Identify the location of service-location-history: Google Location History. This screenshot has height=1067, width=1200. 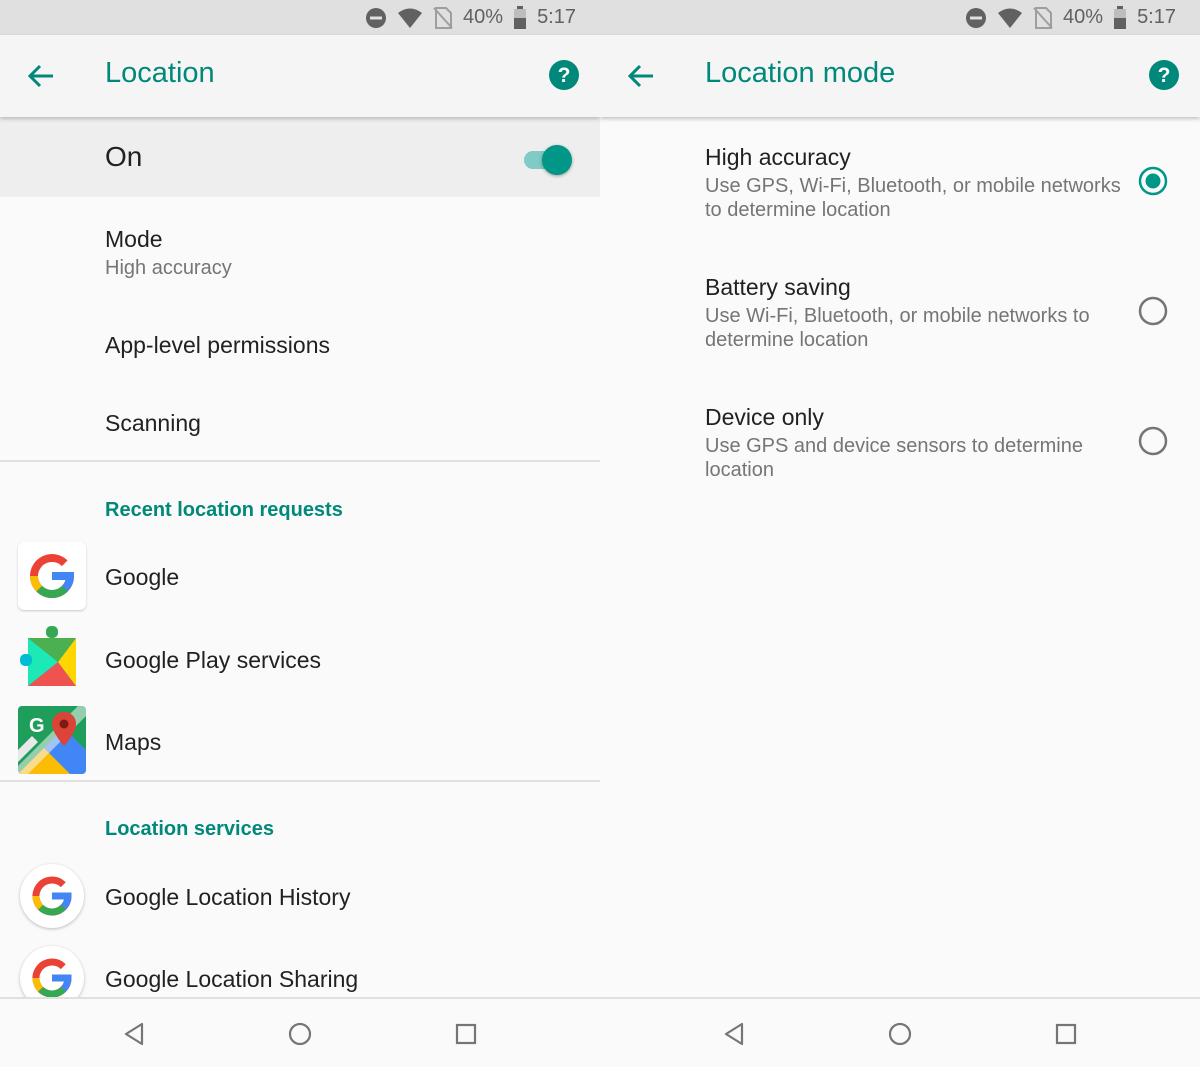
(300, 897).